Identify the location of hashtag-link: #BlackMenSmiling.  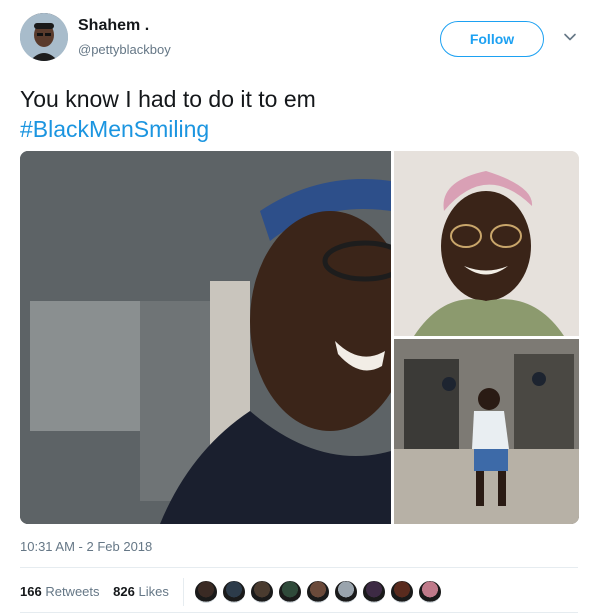
(300, 129).